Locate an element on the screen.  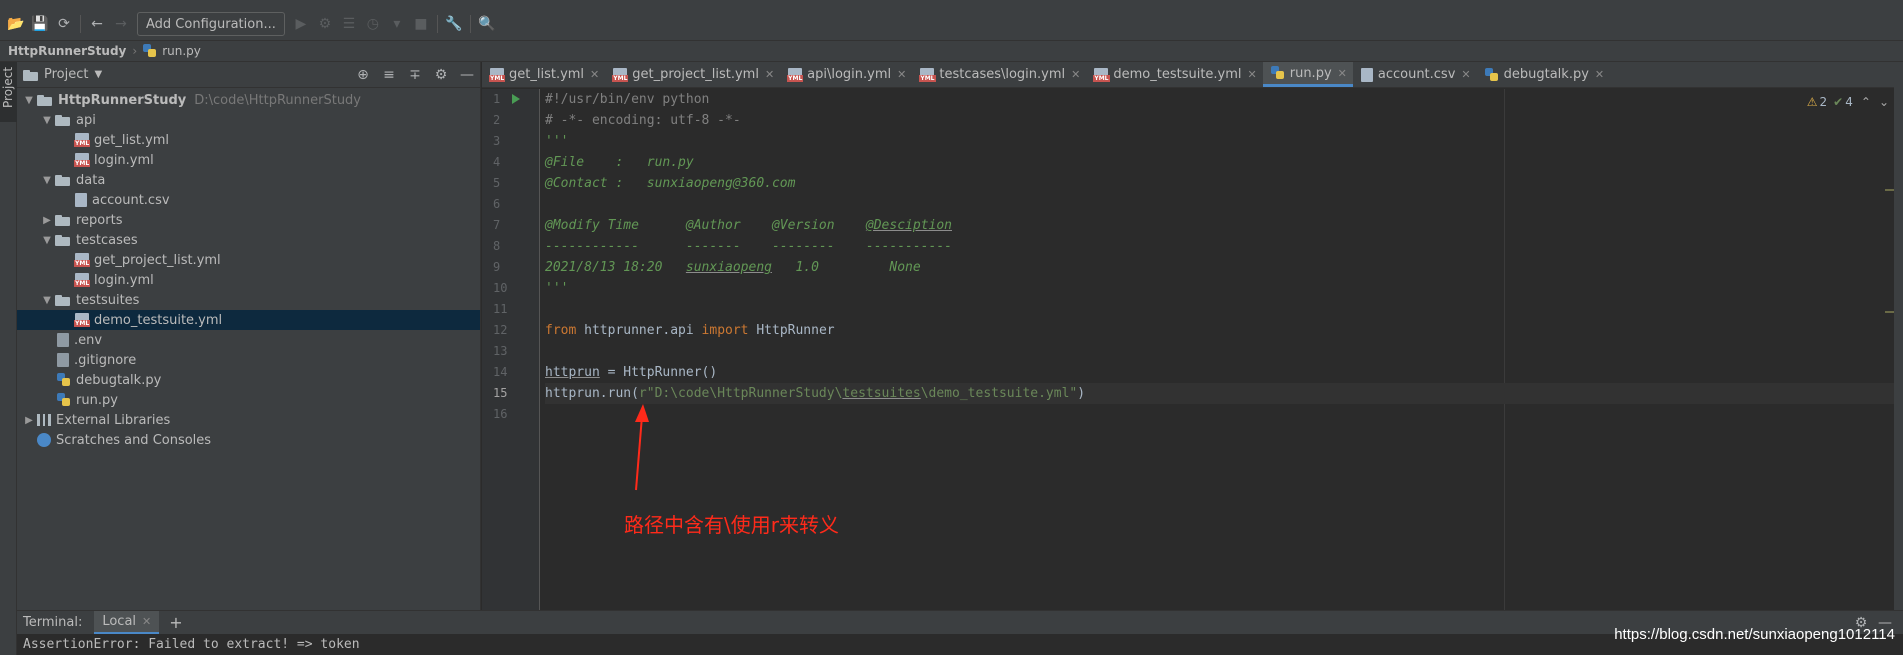
weak-warning-count: 4 is located at coordinates (1849, 102).